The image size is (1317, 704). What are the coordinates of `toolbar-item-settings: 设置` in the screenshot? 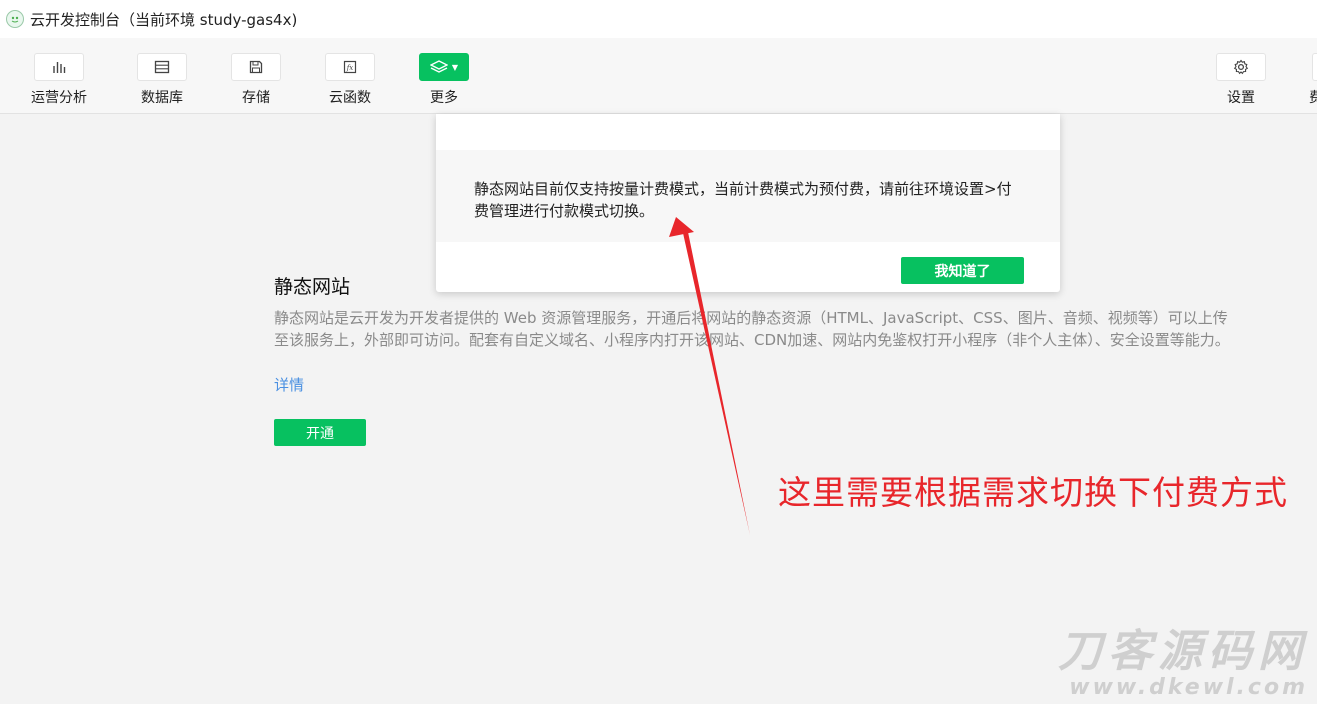 It's located at (1241, 80).